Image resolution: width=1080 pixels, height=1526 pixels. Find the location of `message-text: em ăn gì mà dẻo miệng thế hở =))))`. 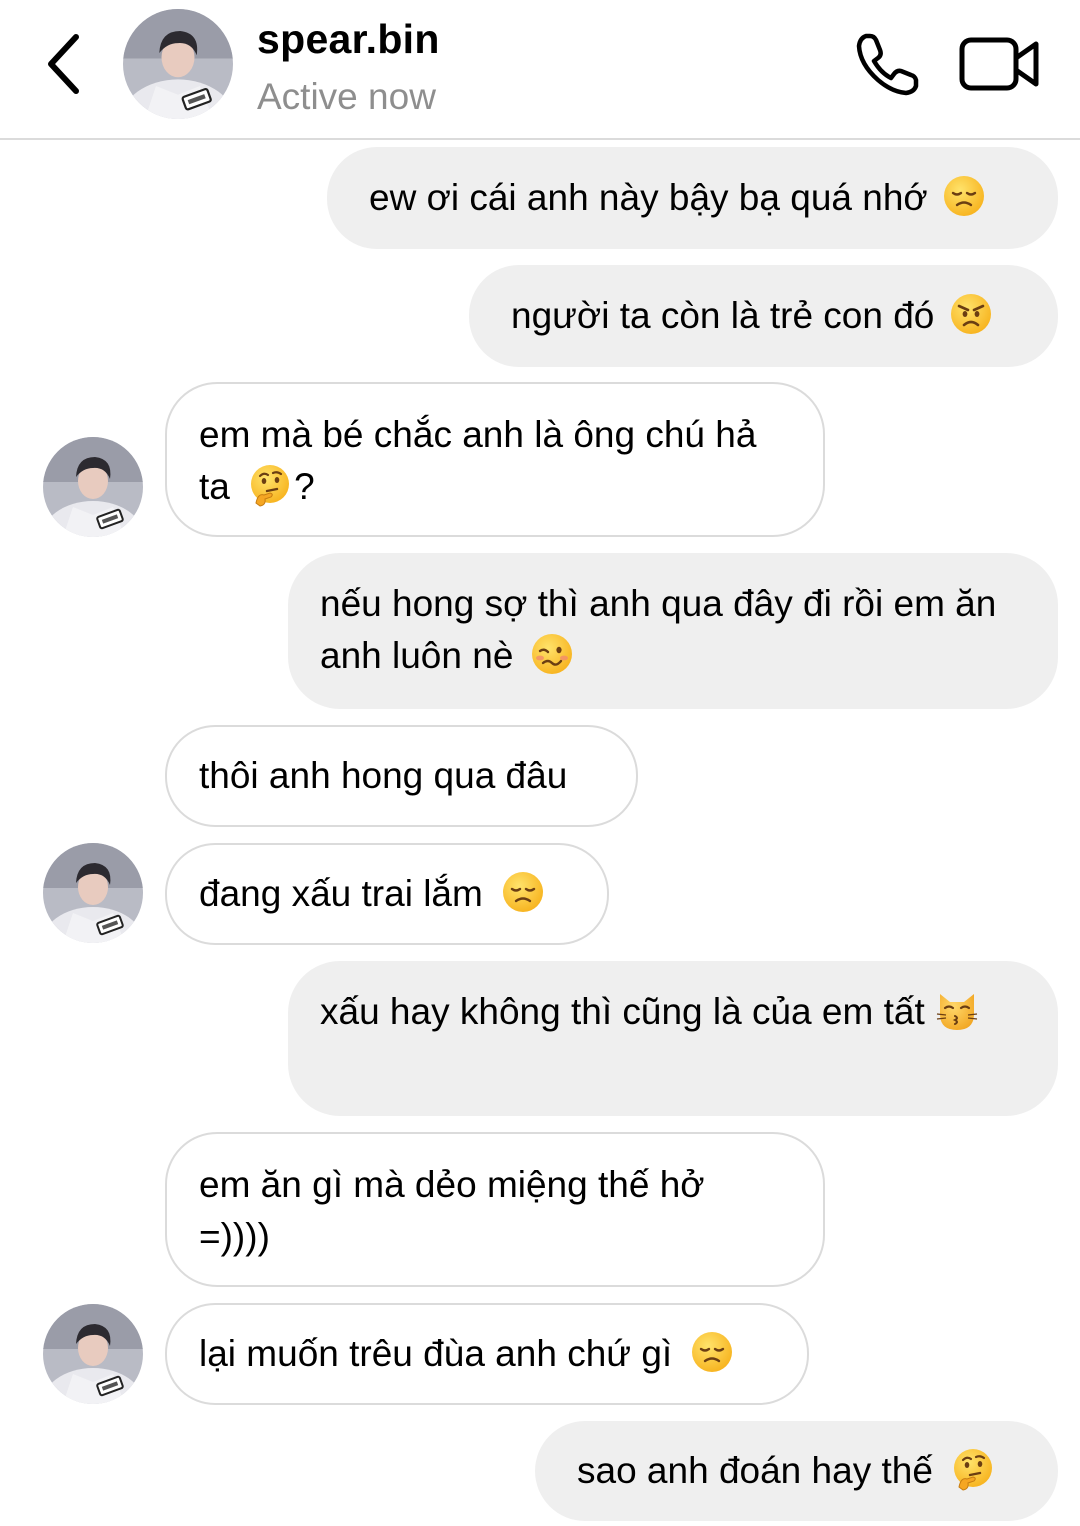

message-text: em ăn gì mà dẻo miệng thế hở =)))) is located at coordinates (452, 1210).